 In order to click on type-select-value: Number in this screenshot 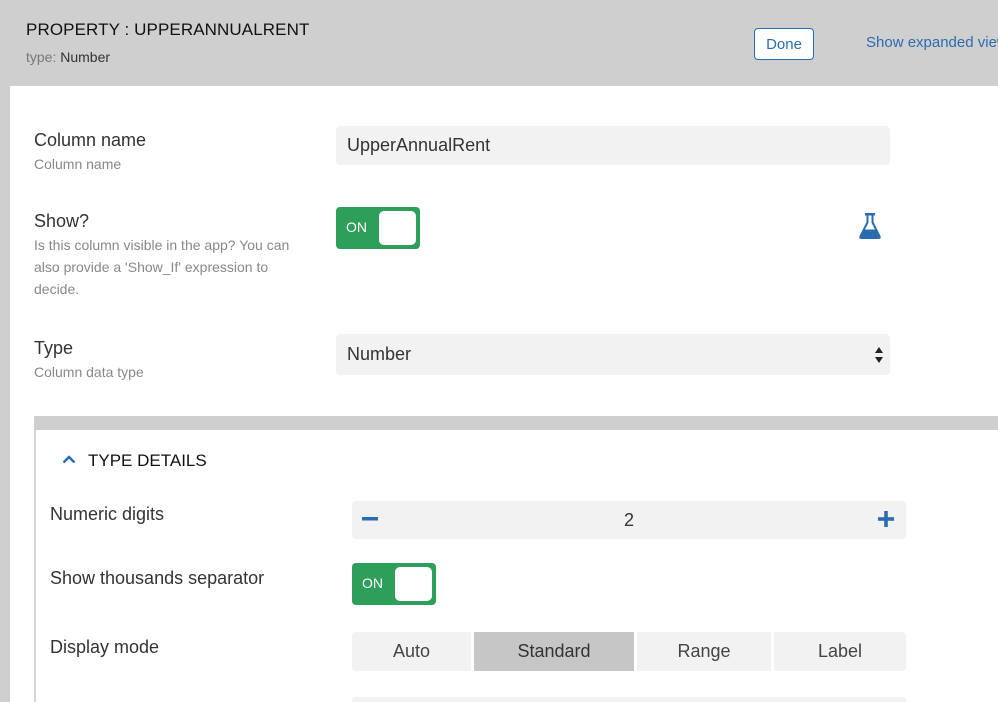, I will do `click(379, 354)`.